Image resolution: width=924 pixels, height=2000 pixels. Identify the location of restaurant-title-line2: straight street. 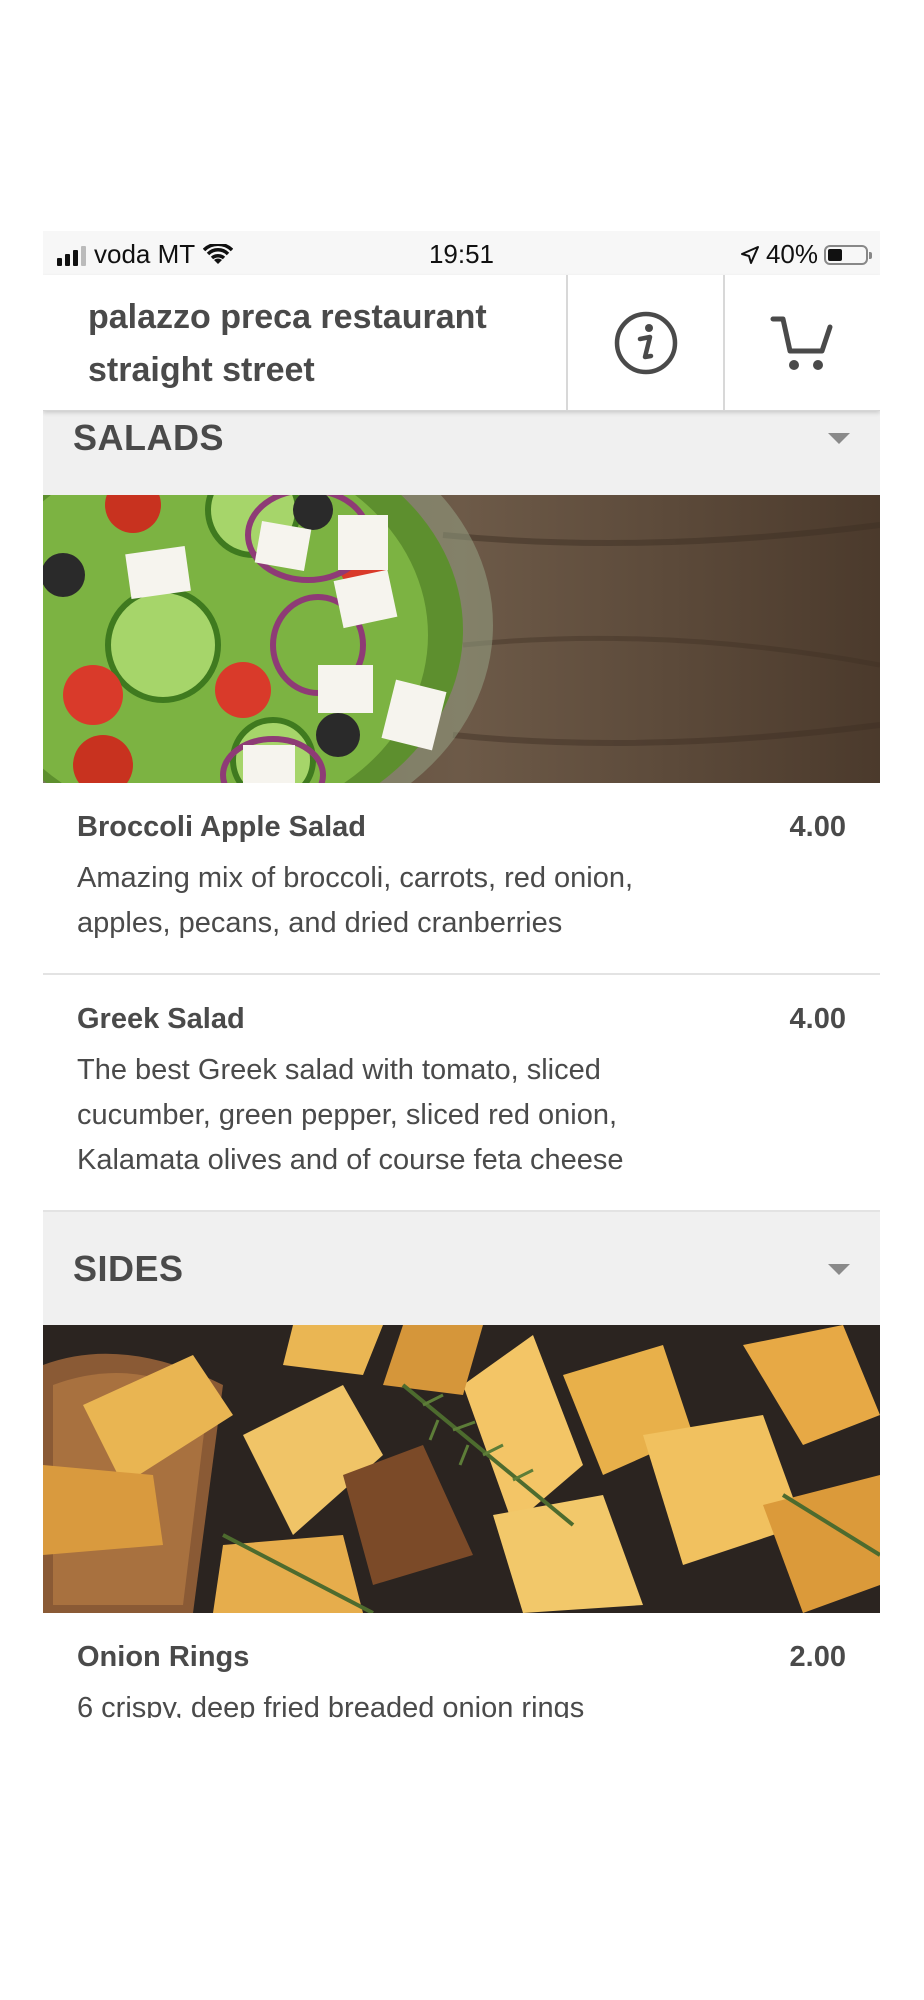
(201, 370).